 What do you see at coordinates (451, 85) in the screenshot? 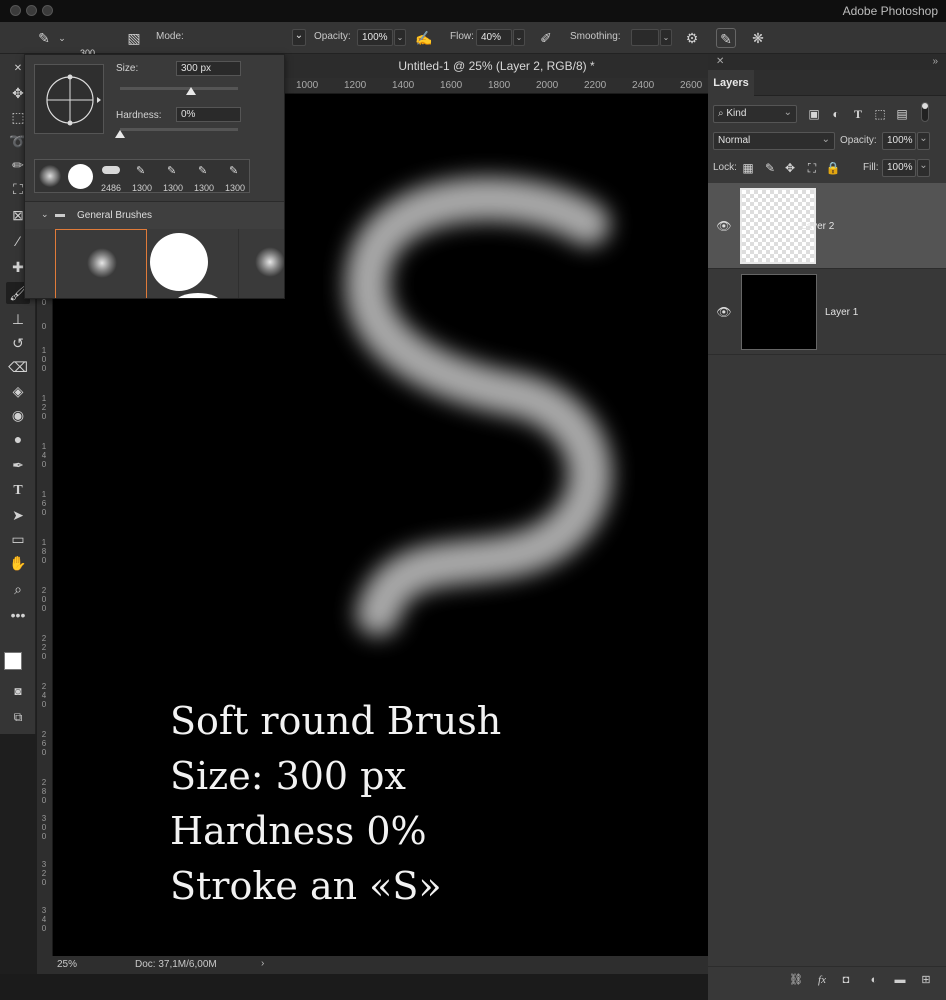
I see `ruler-tick-label: 1600` at bounding box center [451, 85].